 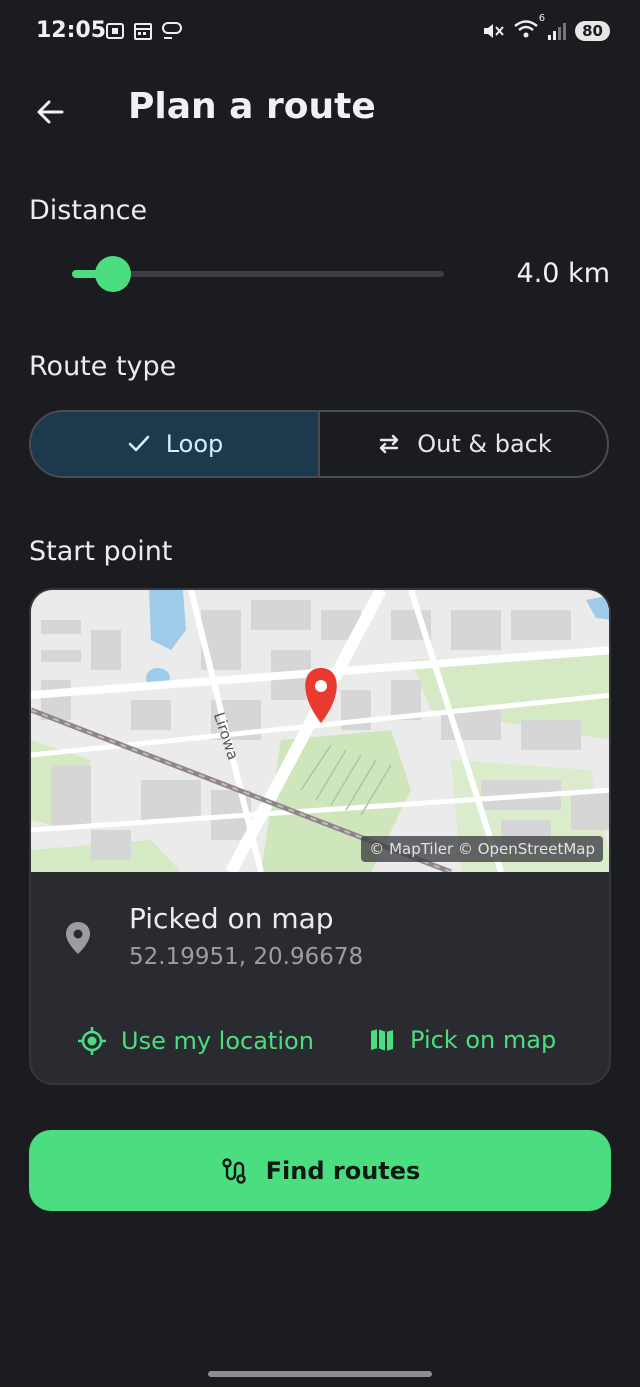 I want to click on place-coords: 52.19951, 20.96678, so click(x=246, y=957).